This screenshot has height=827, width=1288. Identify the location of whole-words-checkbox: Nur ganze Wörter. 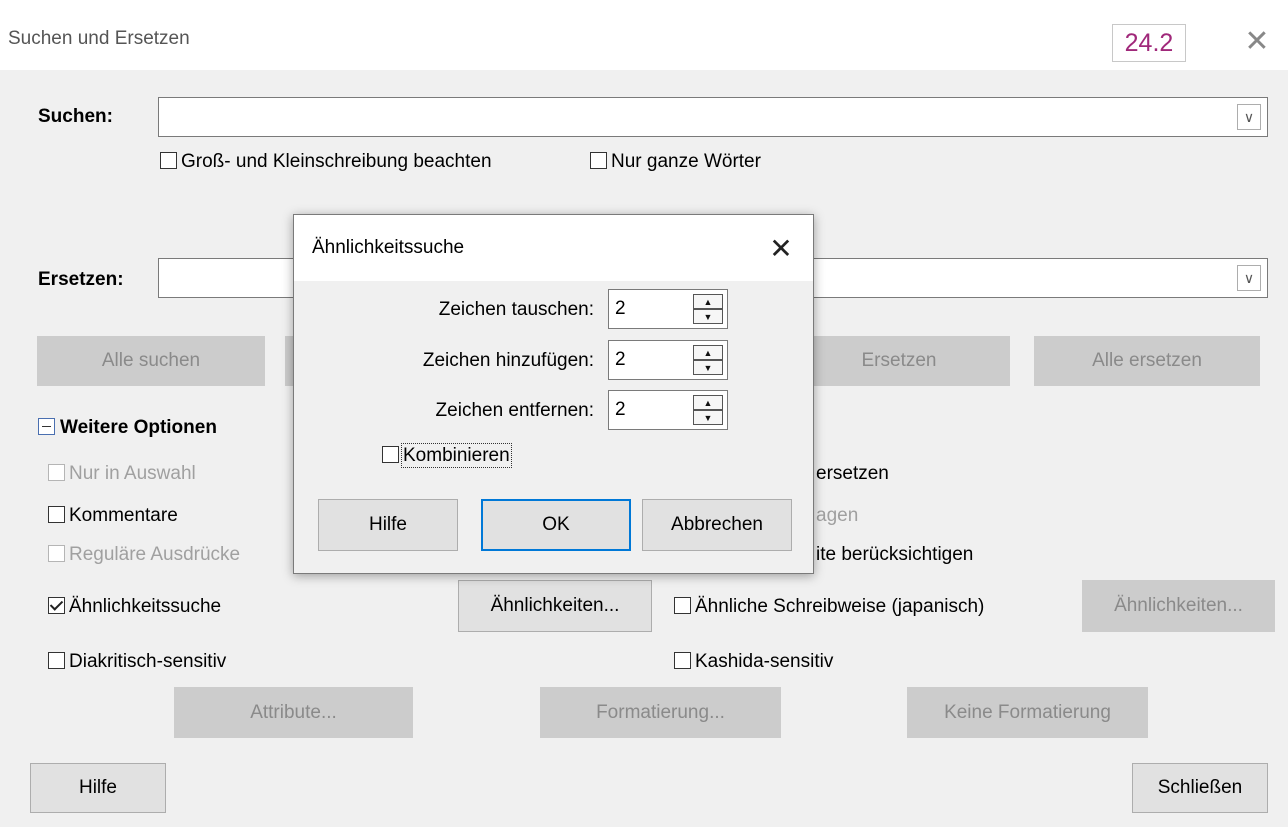
(675, 162).